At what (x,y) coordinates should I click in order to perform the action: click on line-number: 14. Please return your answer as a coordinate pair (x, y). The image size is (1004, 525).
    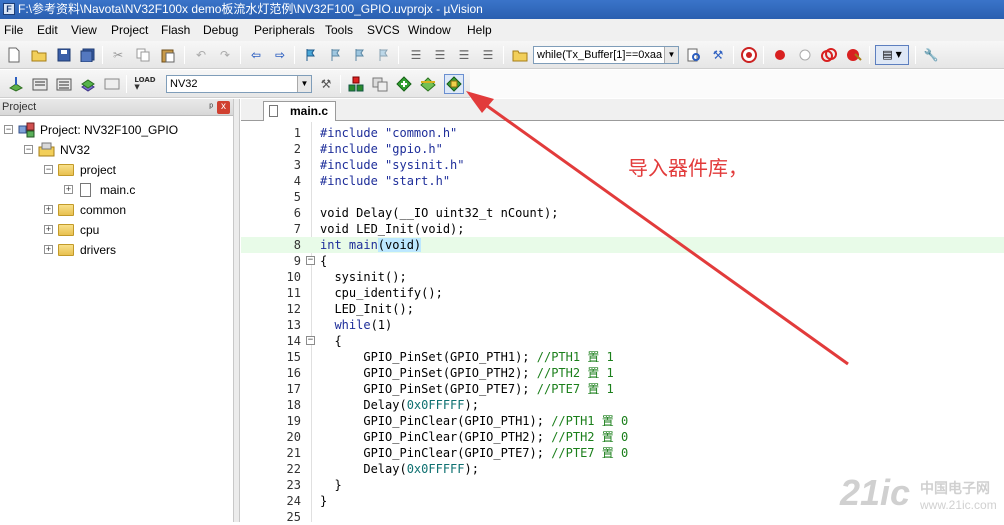
    Looking at the image, I should click on (293, 341).